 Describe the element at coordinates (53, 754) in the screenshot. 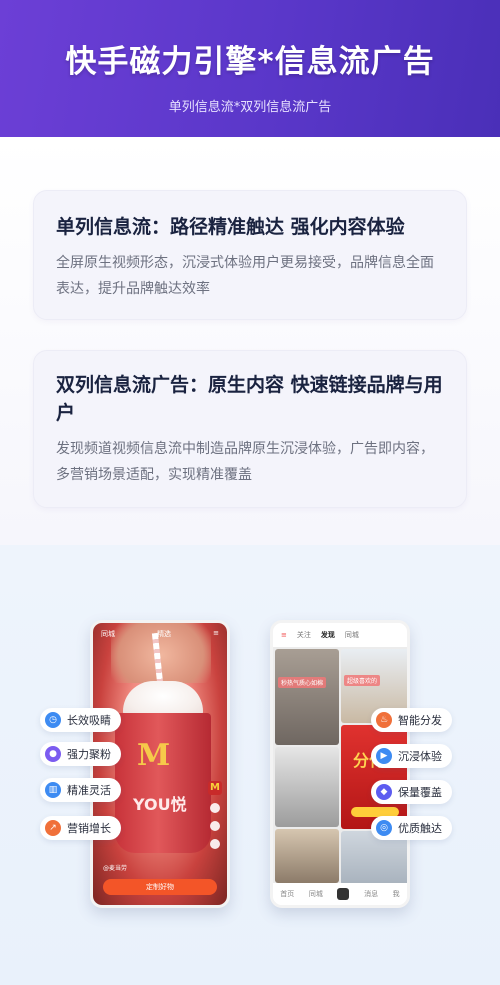

I see `people-icon: ●` at that location.